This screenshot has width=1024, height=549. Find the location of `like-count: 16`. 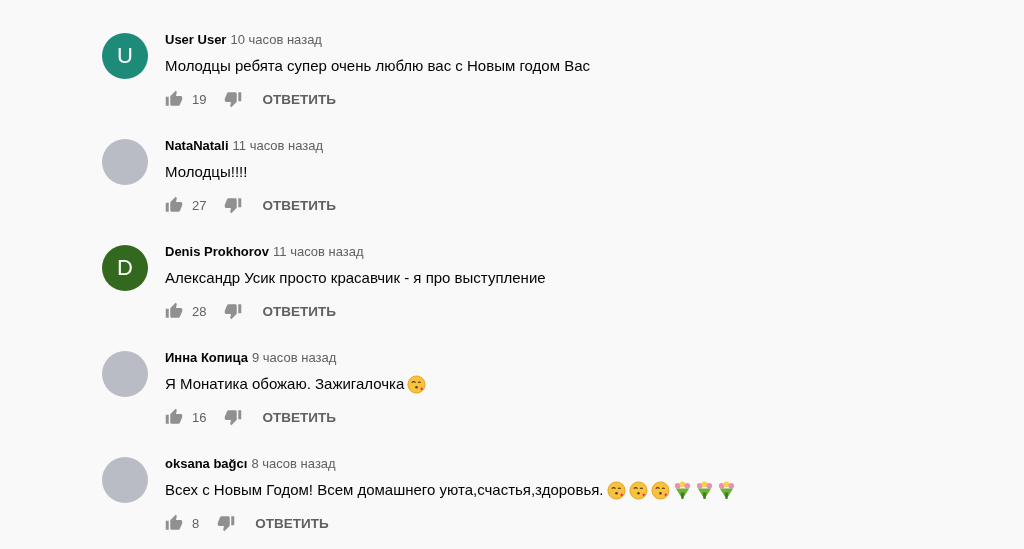

like-count: 16 is located at coordinates (199, 417).